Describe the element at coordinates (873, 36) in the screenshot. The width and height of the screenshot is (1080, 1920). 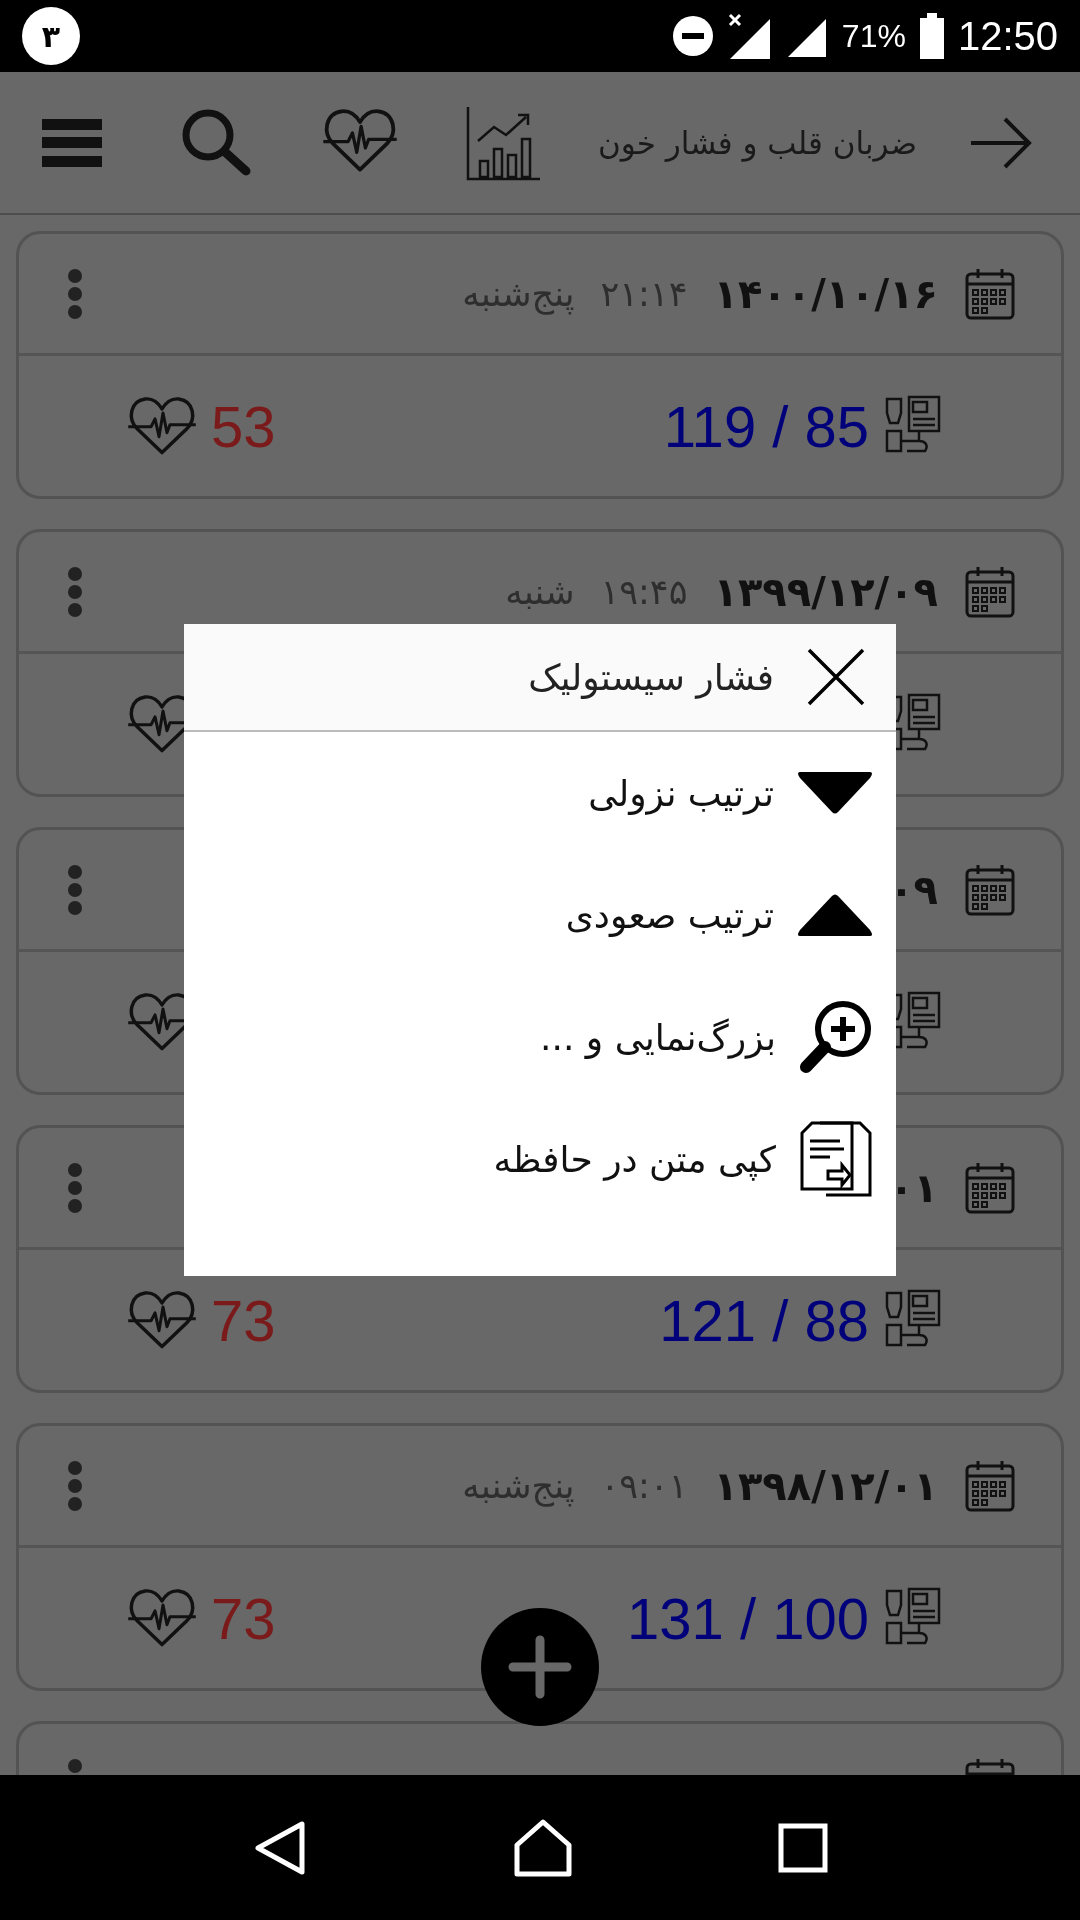
I see `battery-percent: 71%` at that location.